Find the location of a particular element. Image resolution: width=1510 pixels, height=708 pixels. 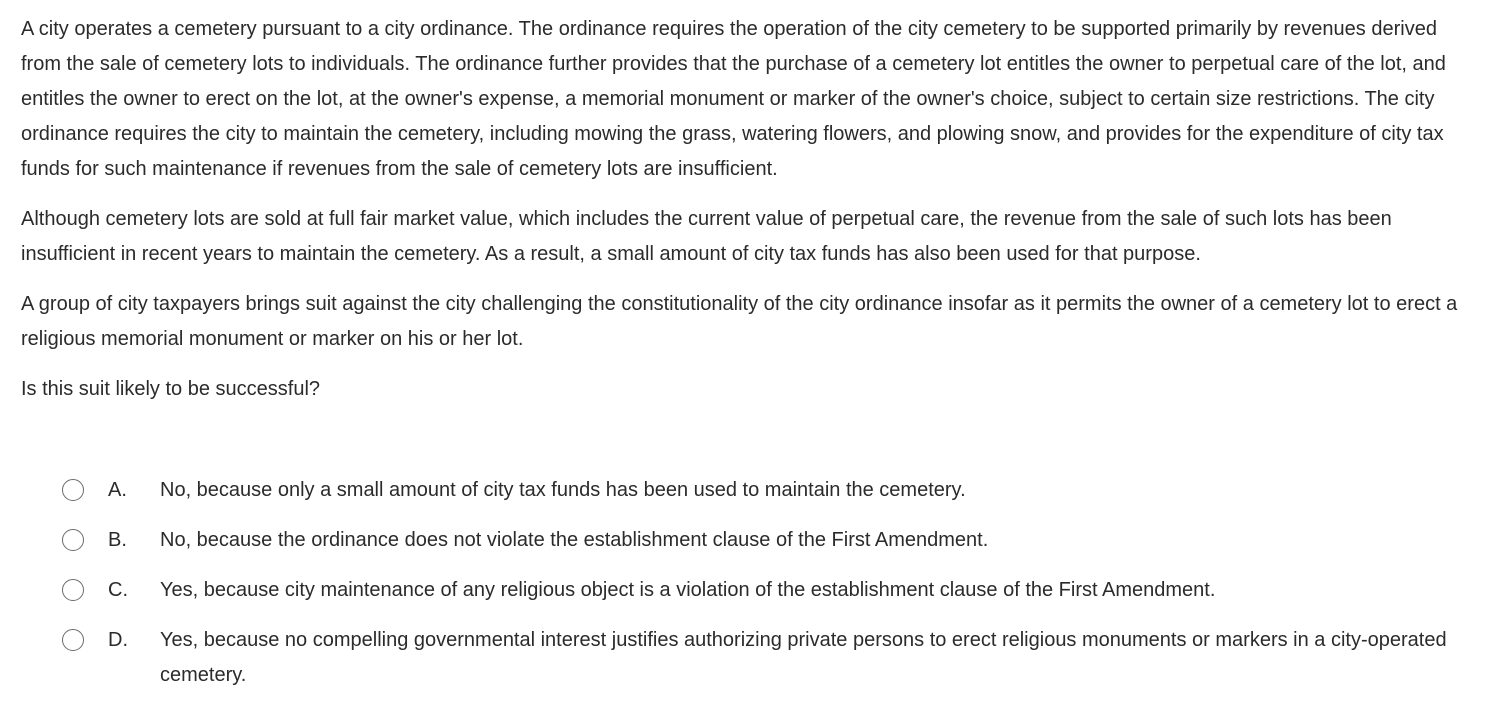

question-stem: Is this suit likely to be successful? is located at coordinates (171, 389).